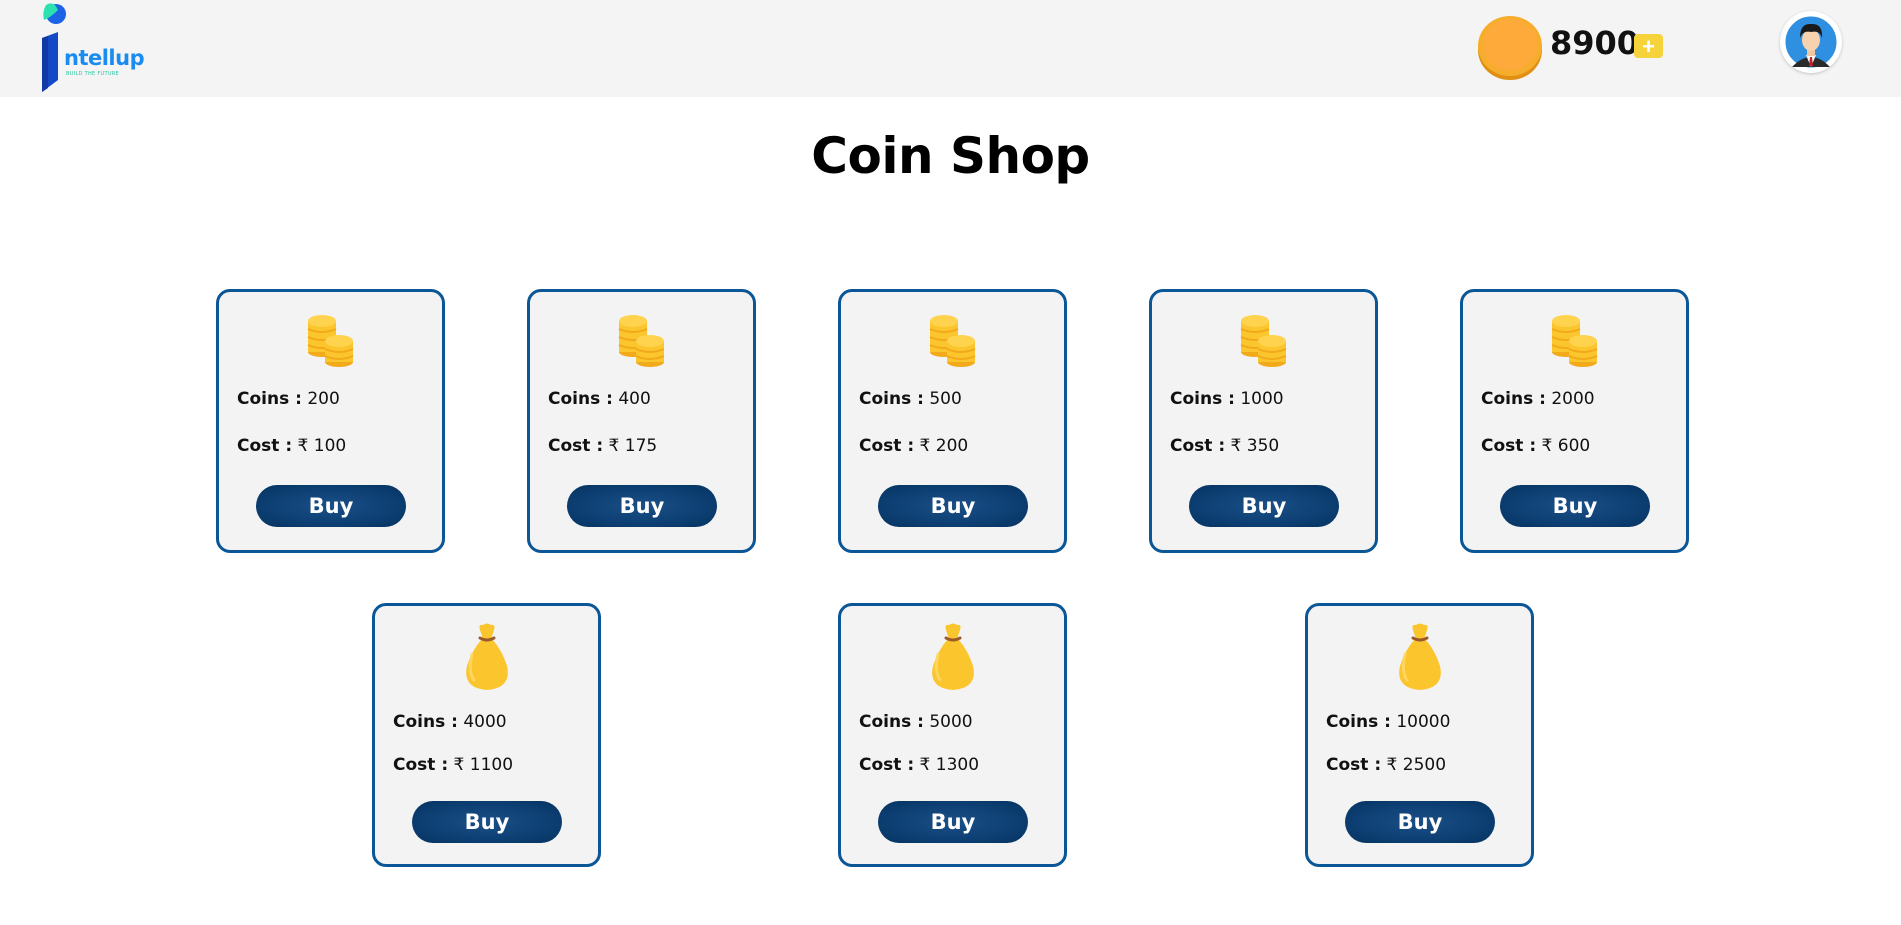 This screenshot has height=925, width=1901. What do you see at coordinates (1255, 446) in the screenshot?
I see `cost-value: ₹ 350` at bounding box center [1255, 446].